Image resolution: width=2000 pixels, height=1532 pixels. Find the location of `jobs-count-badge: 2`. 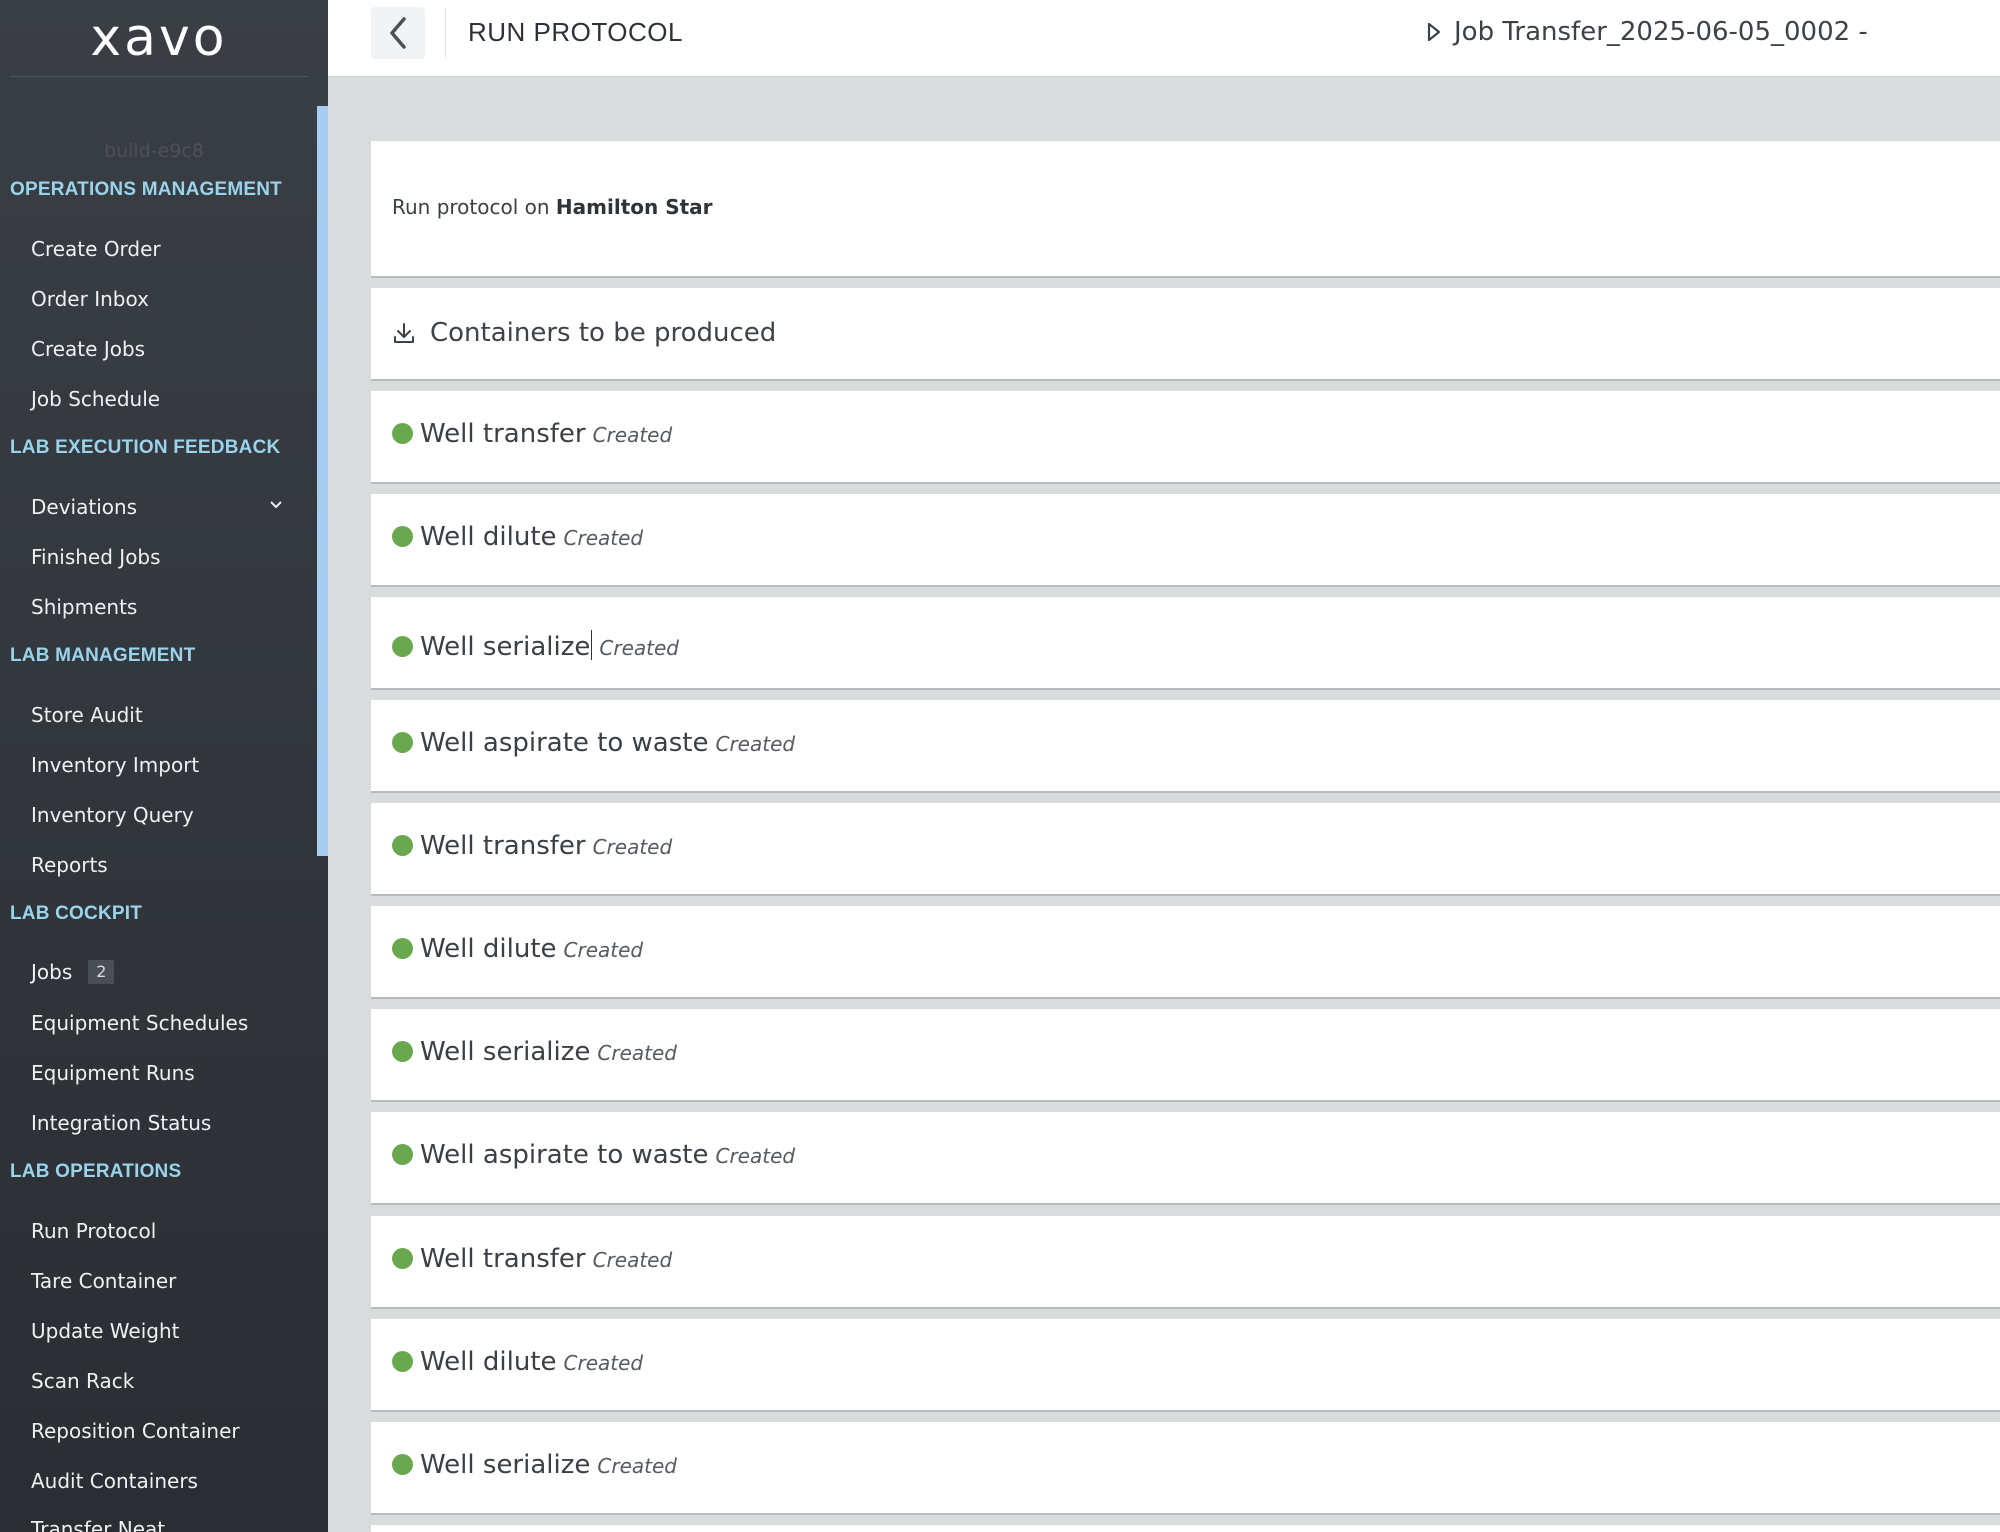

jobs-count-badge: 2 is located at coordinates (101, 972).